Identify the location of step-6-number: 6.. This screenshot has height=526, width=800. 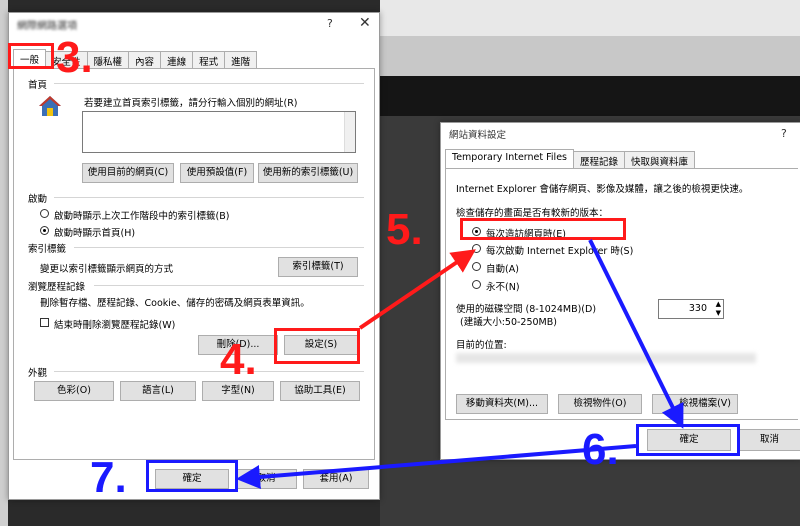
(600, 449).